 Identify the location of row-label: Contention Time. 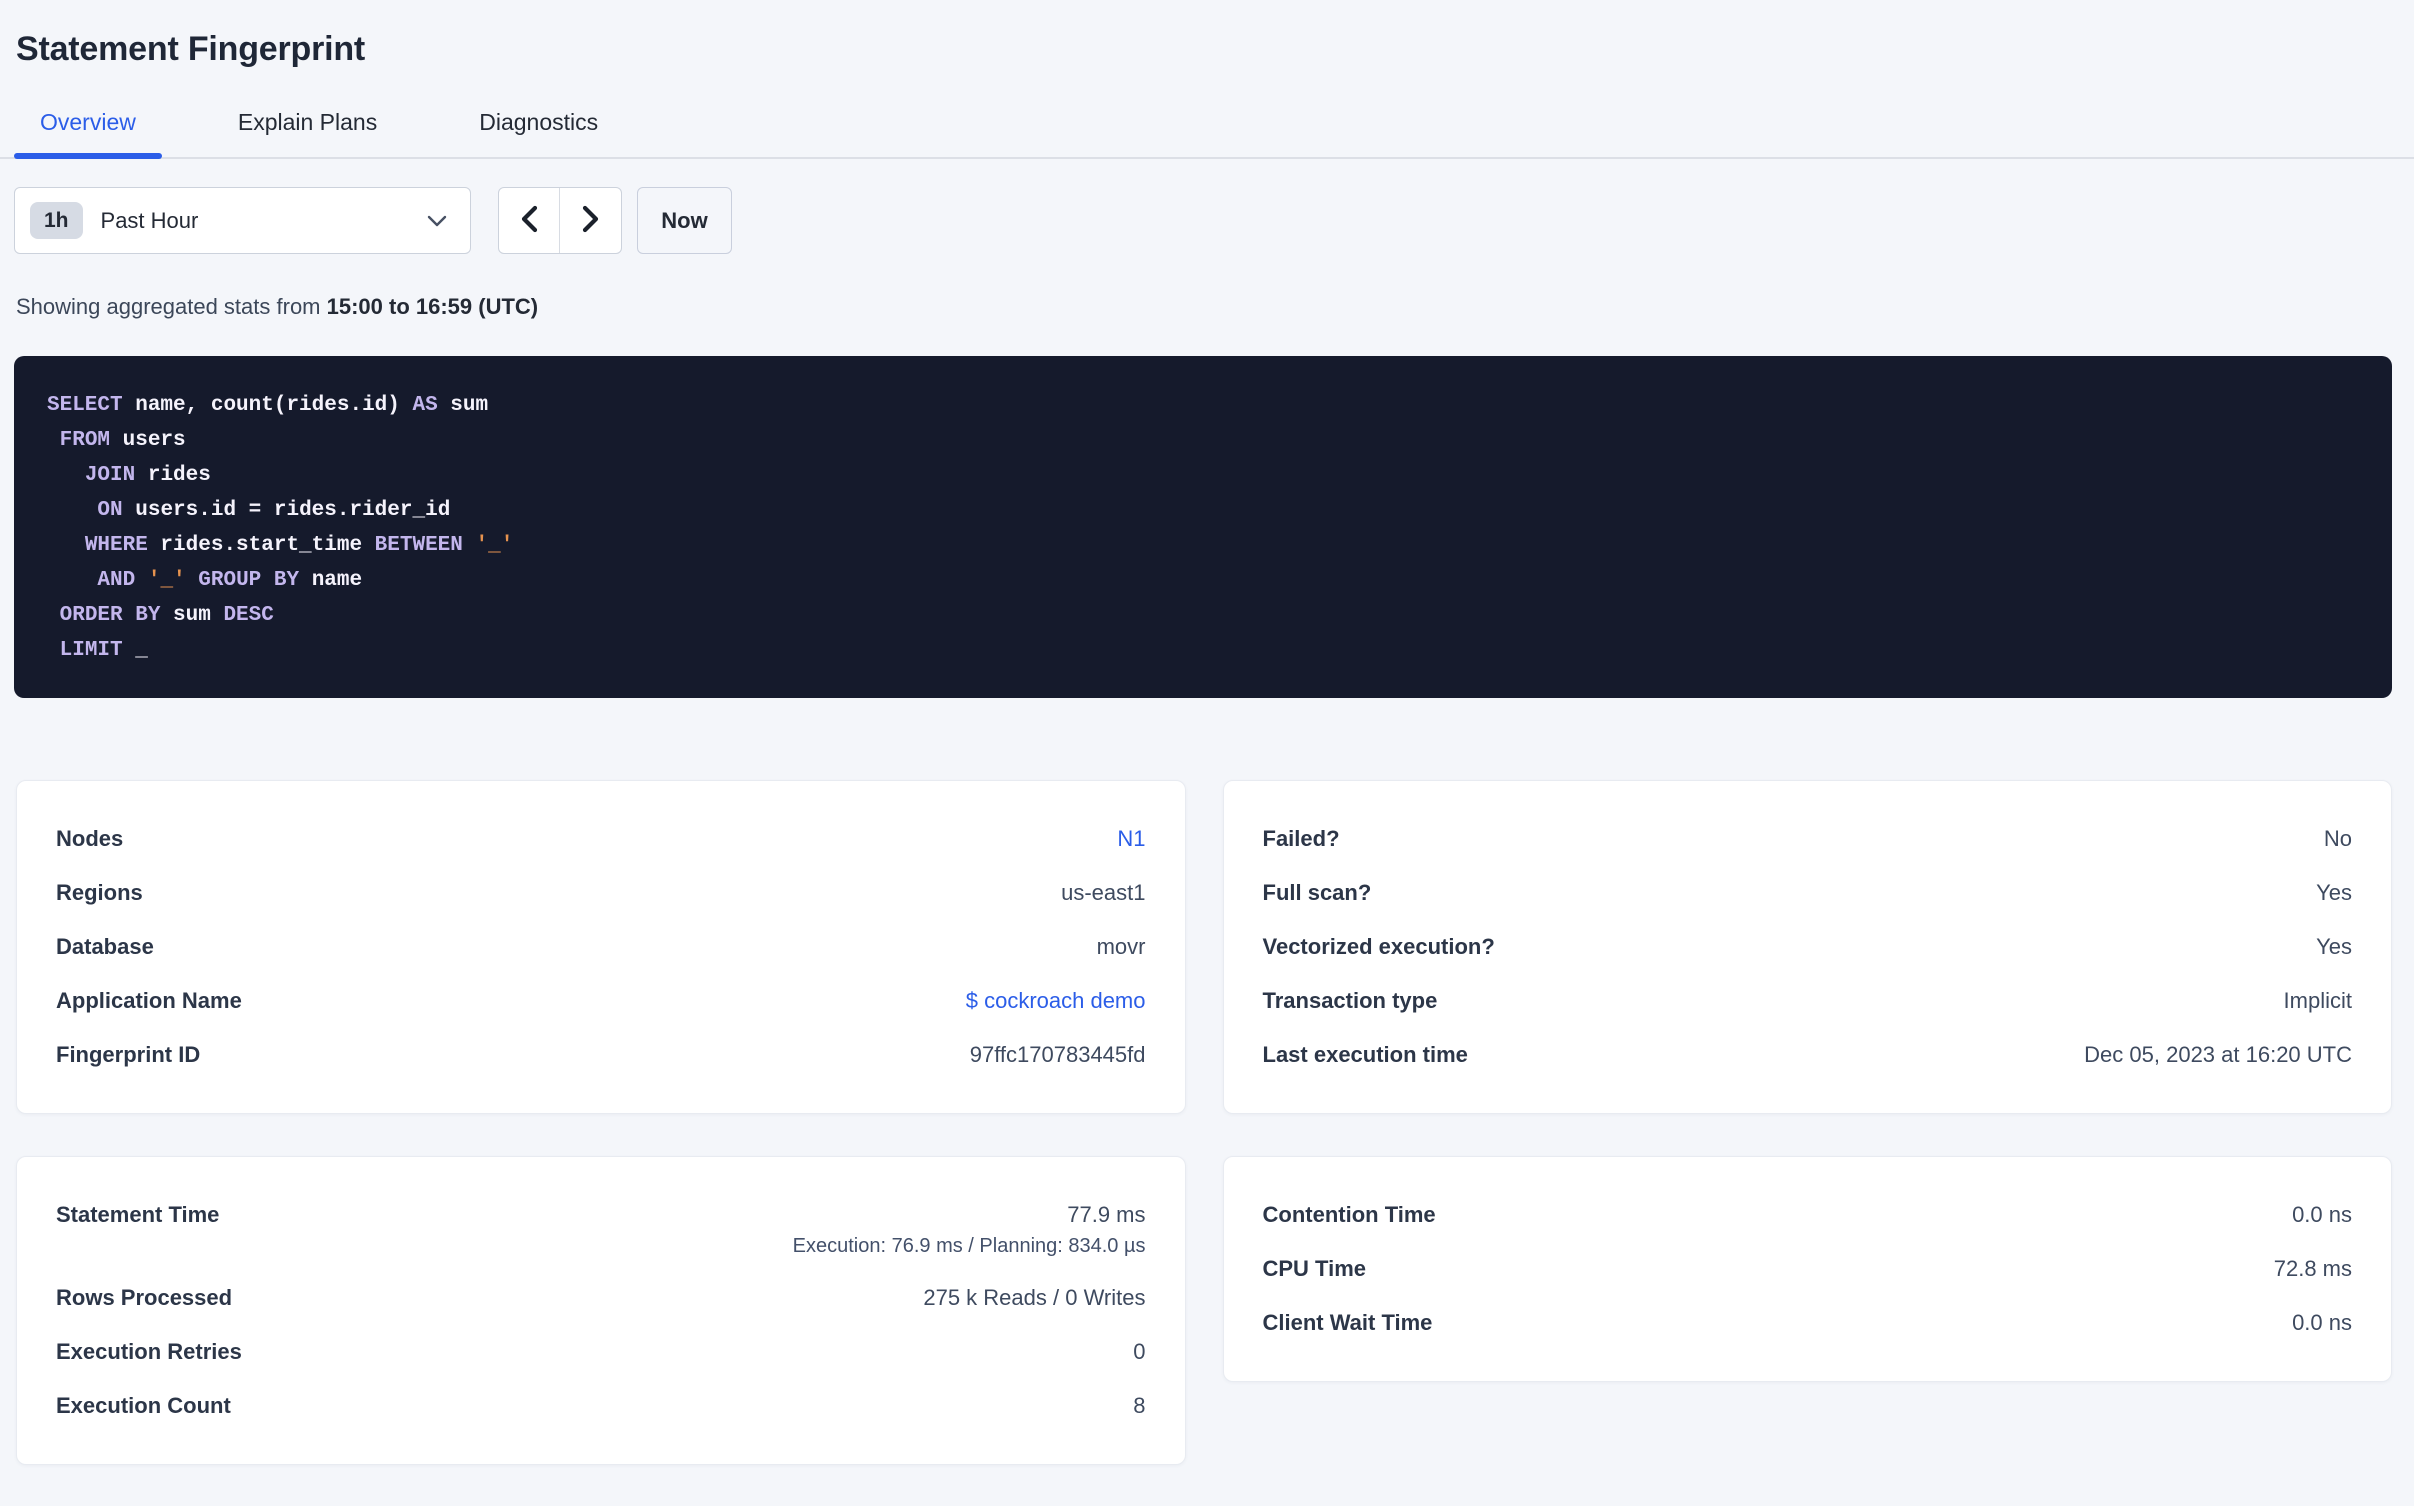
(1349, 1214).